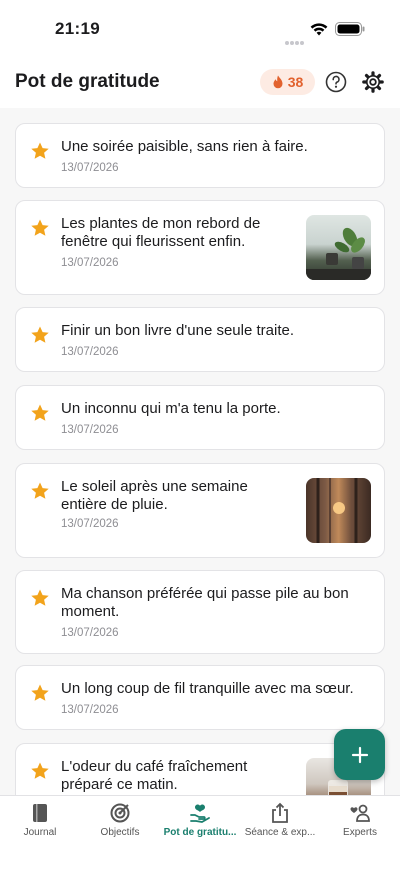  What do you see at coordinates (280, 812) in the screenshot?
I see `share-icon` at bounding box center [280, 812].